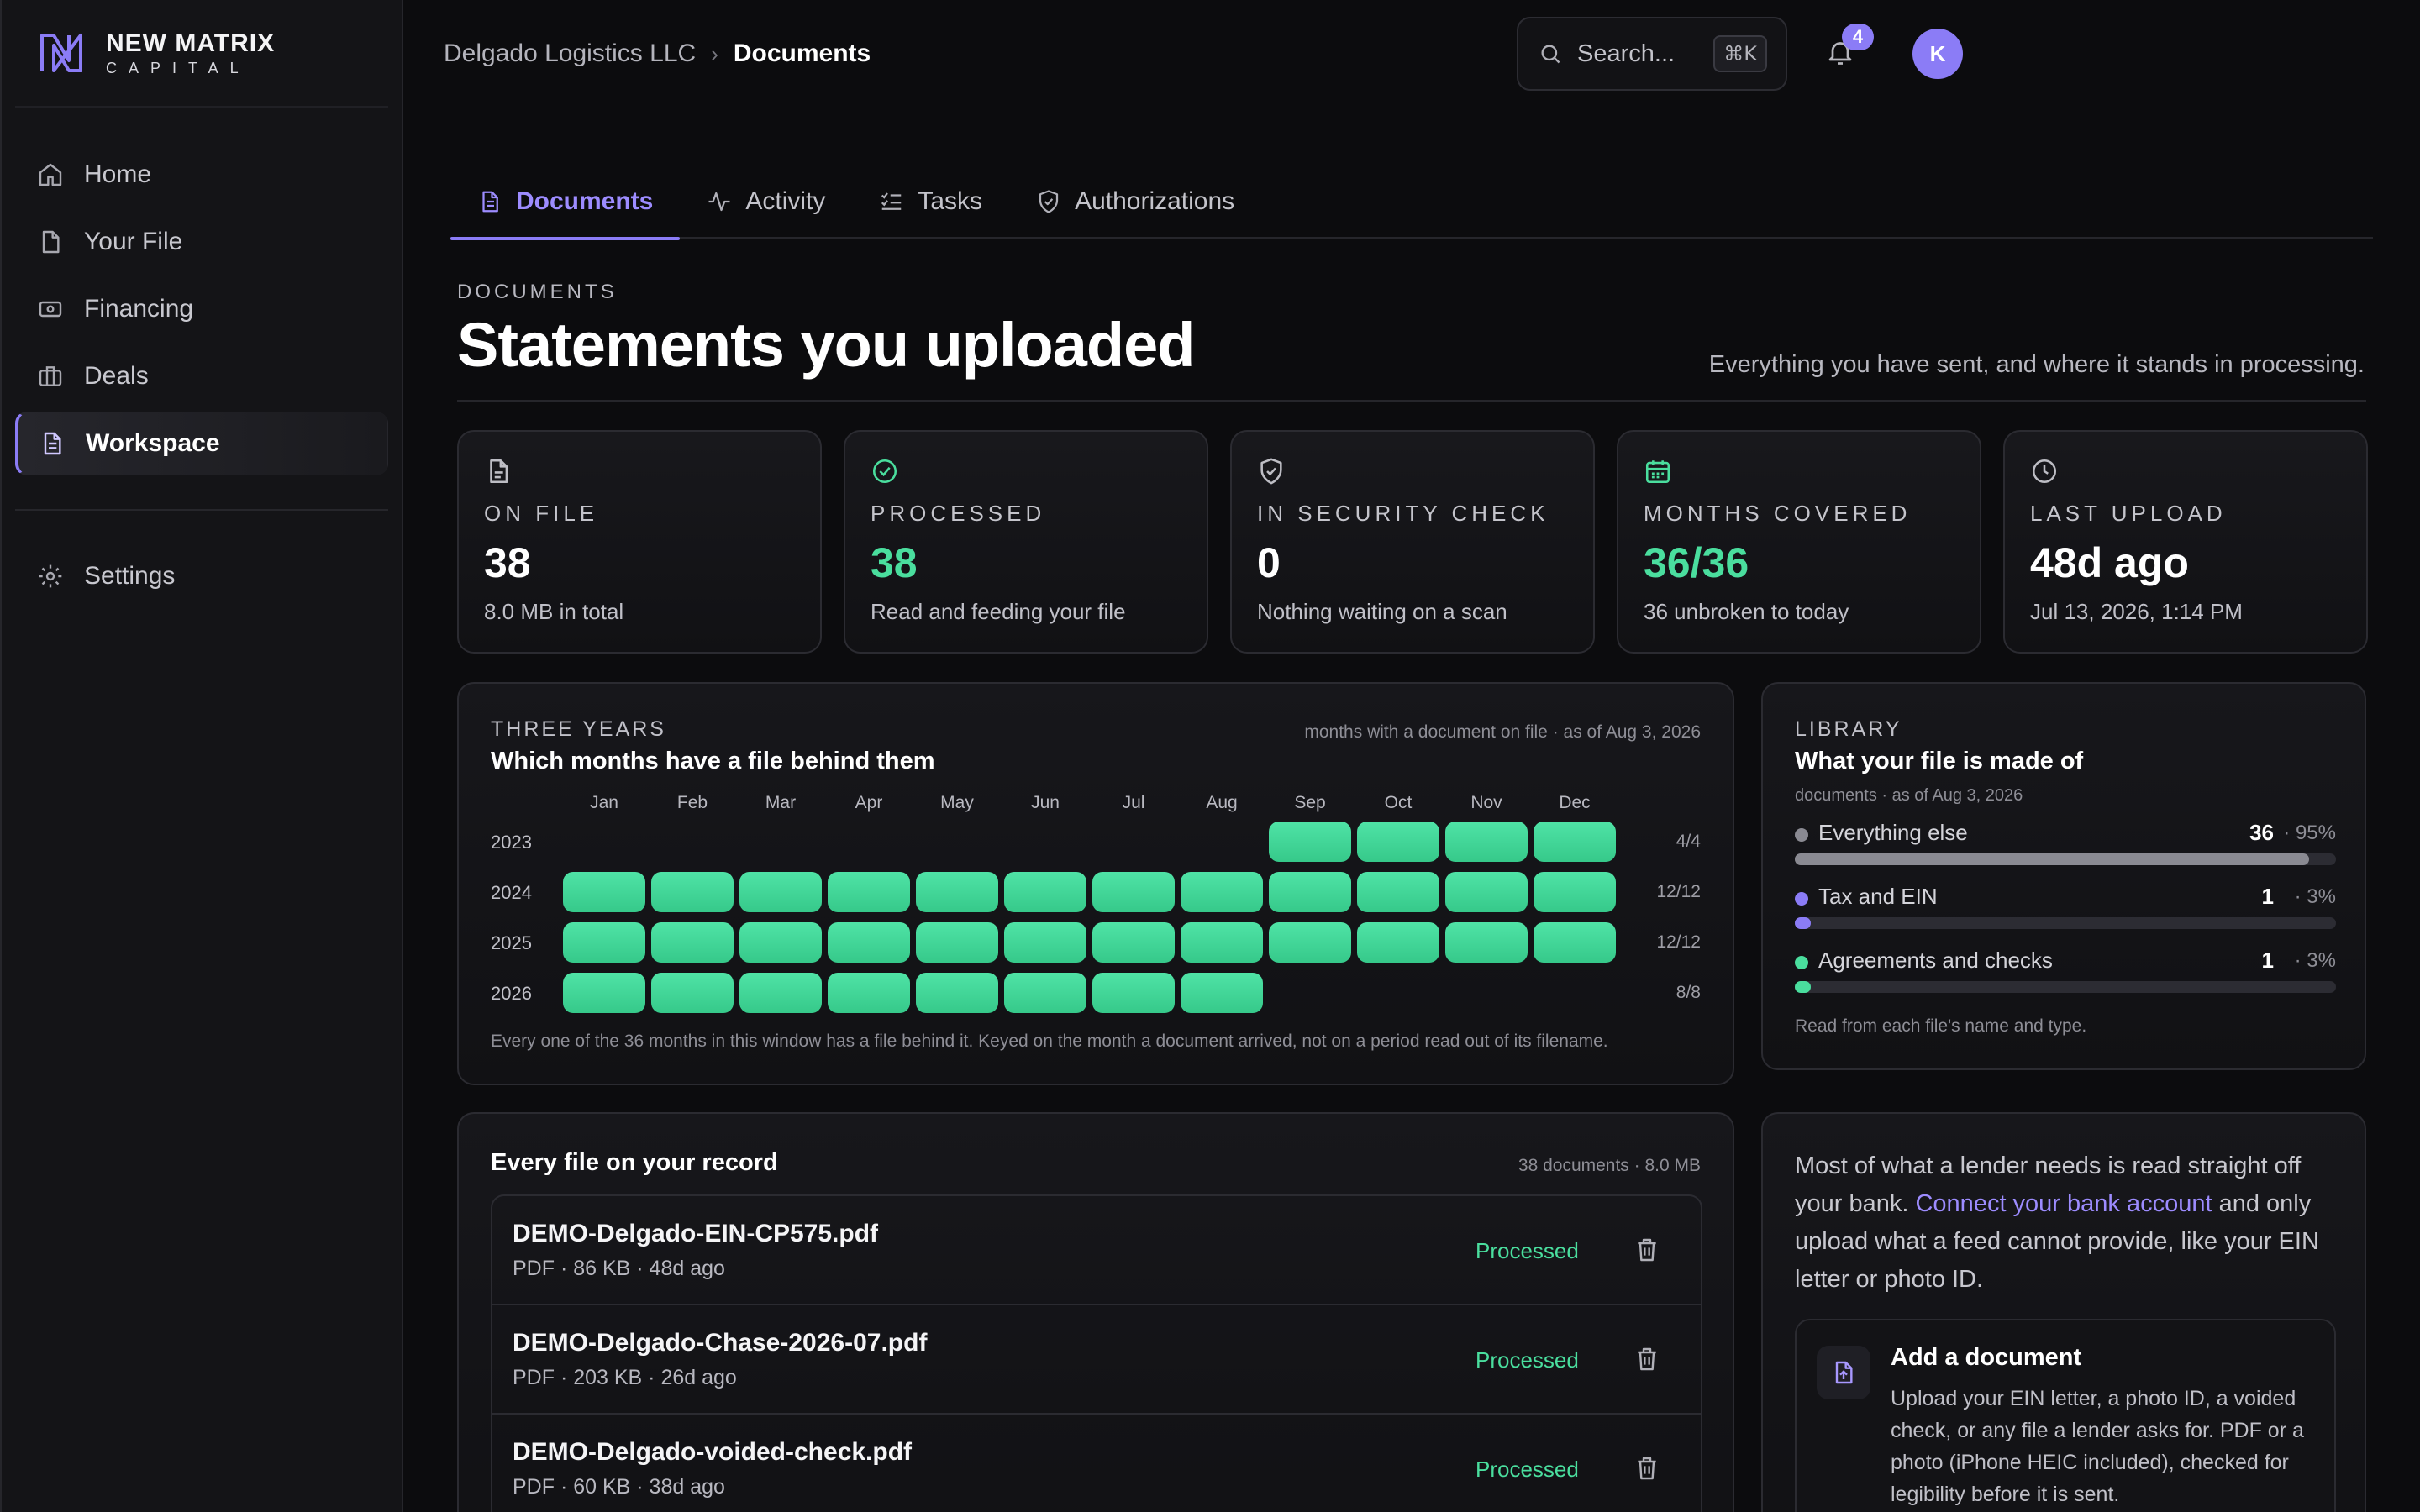 This screenshot has width=2420, height=1512. Describe the element at coordinates (1935, 960) in the screenshot. I see `library-row-name: Agreements and checks` at that location.